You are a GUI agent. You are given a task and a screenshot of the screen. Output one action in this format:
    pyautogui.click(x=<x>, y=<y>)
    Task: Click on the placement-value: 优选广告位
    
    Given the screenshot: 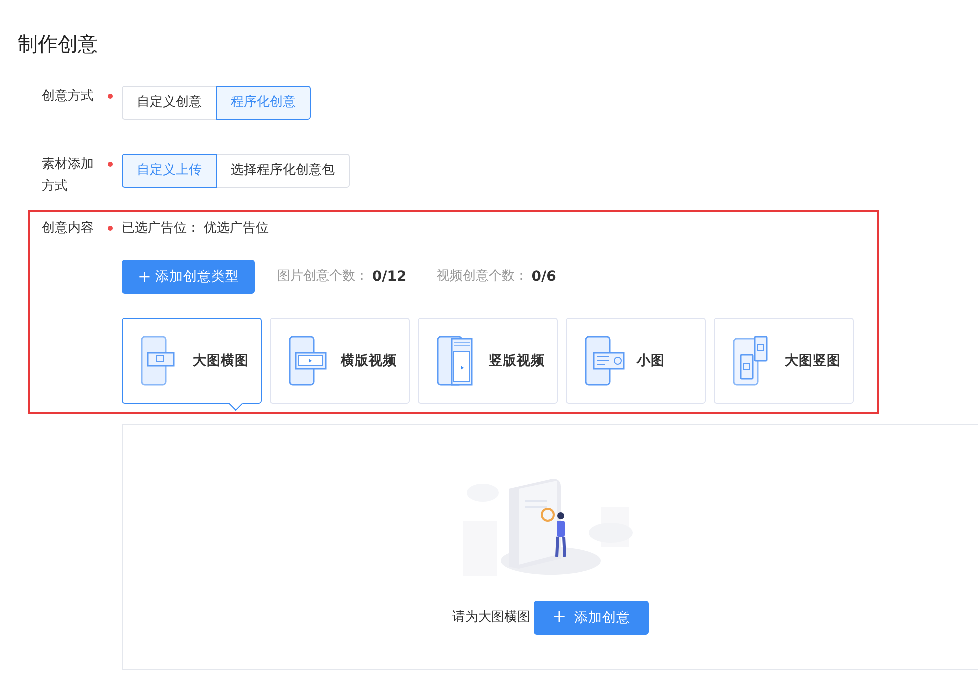 What is the action you would take?
    pyautogui.click(x=236, y=229)
    